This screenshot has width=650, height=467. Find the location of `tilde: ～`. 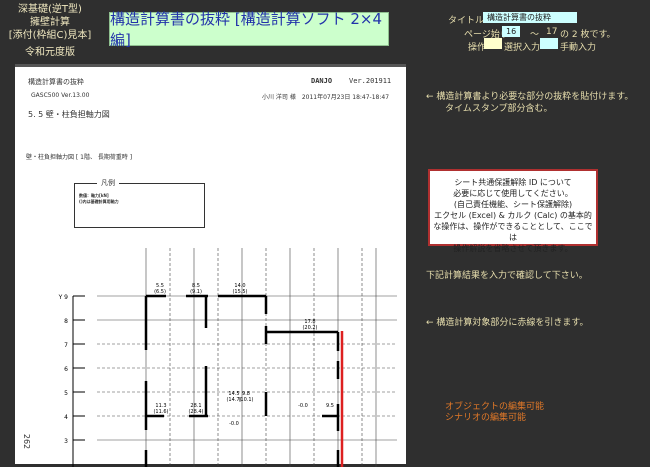

tilde: ～ is located at coordinates (535, 35).